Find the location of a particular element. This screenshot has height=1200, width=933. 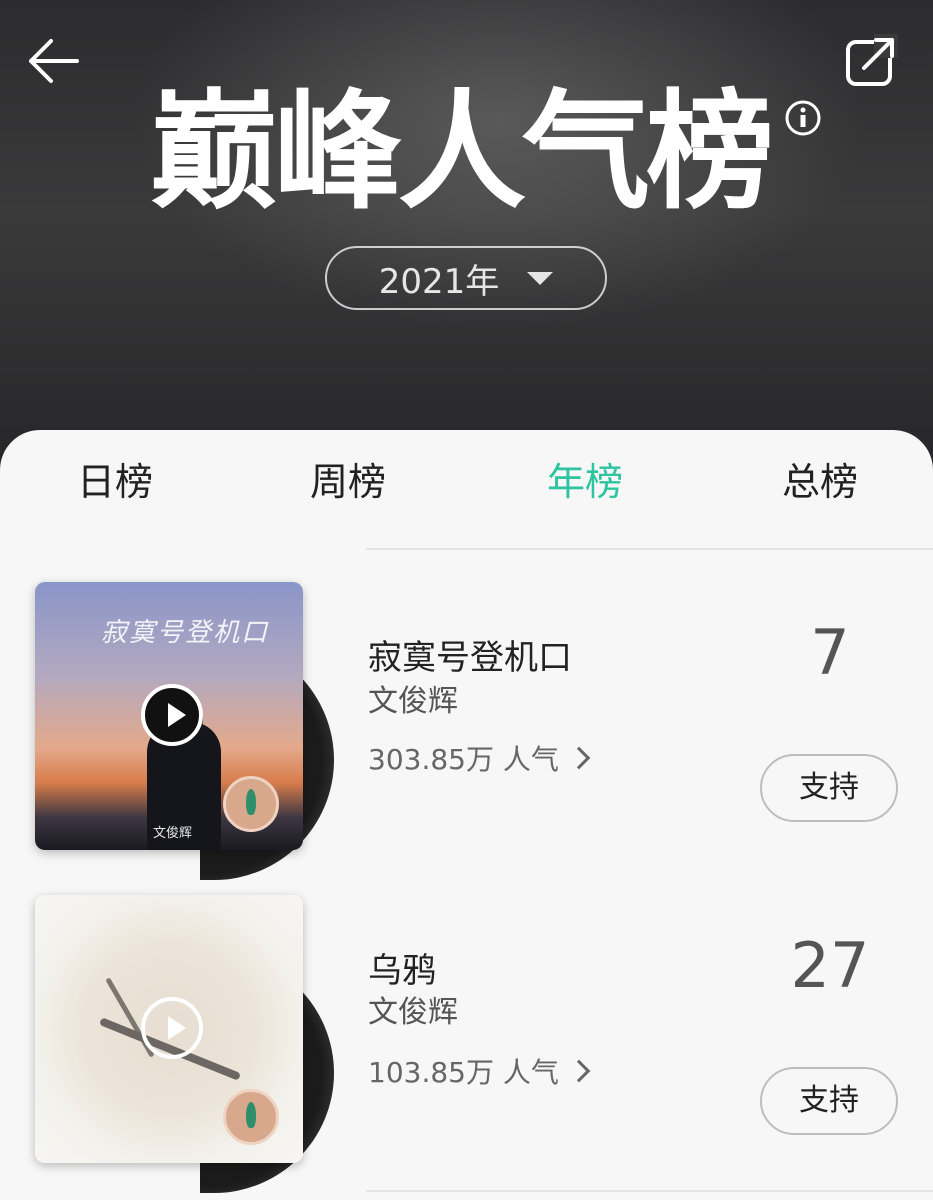

song-title: 寂寞号登机口 is located at coordinates (470, 654).